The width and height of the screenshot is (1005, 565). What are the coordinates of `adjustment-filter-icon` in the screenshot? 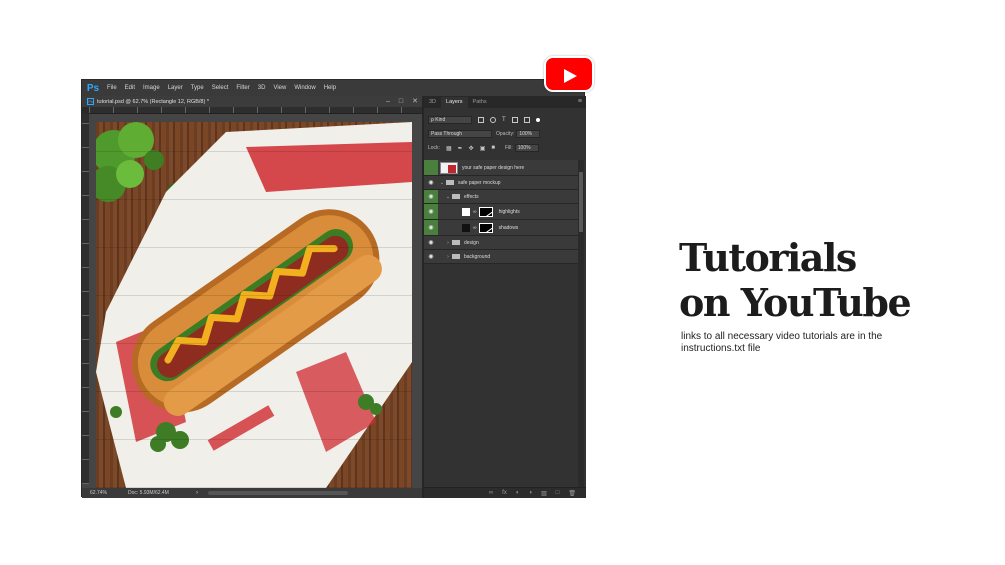 It's located at (493, 120).